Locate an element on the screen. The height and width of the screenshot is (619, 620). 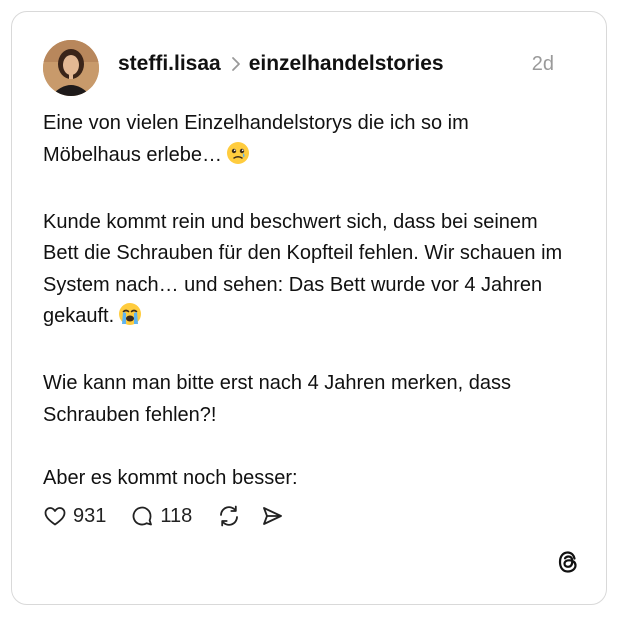
avatar is located at coordinates (71, 68).